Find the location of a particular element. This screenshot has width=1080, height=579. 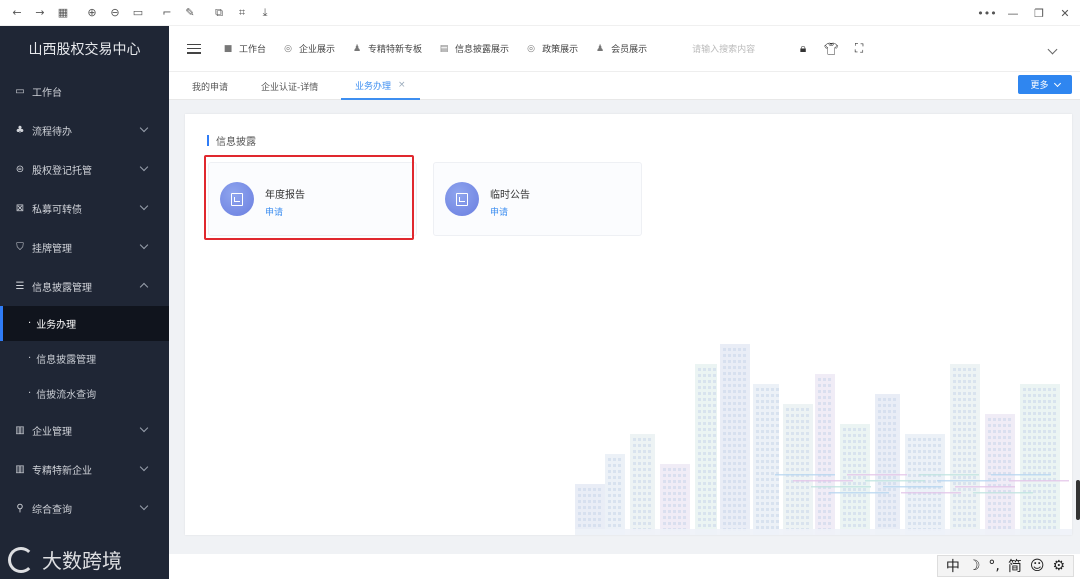

close-icon: × is located at coordinates (402, 85).